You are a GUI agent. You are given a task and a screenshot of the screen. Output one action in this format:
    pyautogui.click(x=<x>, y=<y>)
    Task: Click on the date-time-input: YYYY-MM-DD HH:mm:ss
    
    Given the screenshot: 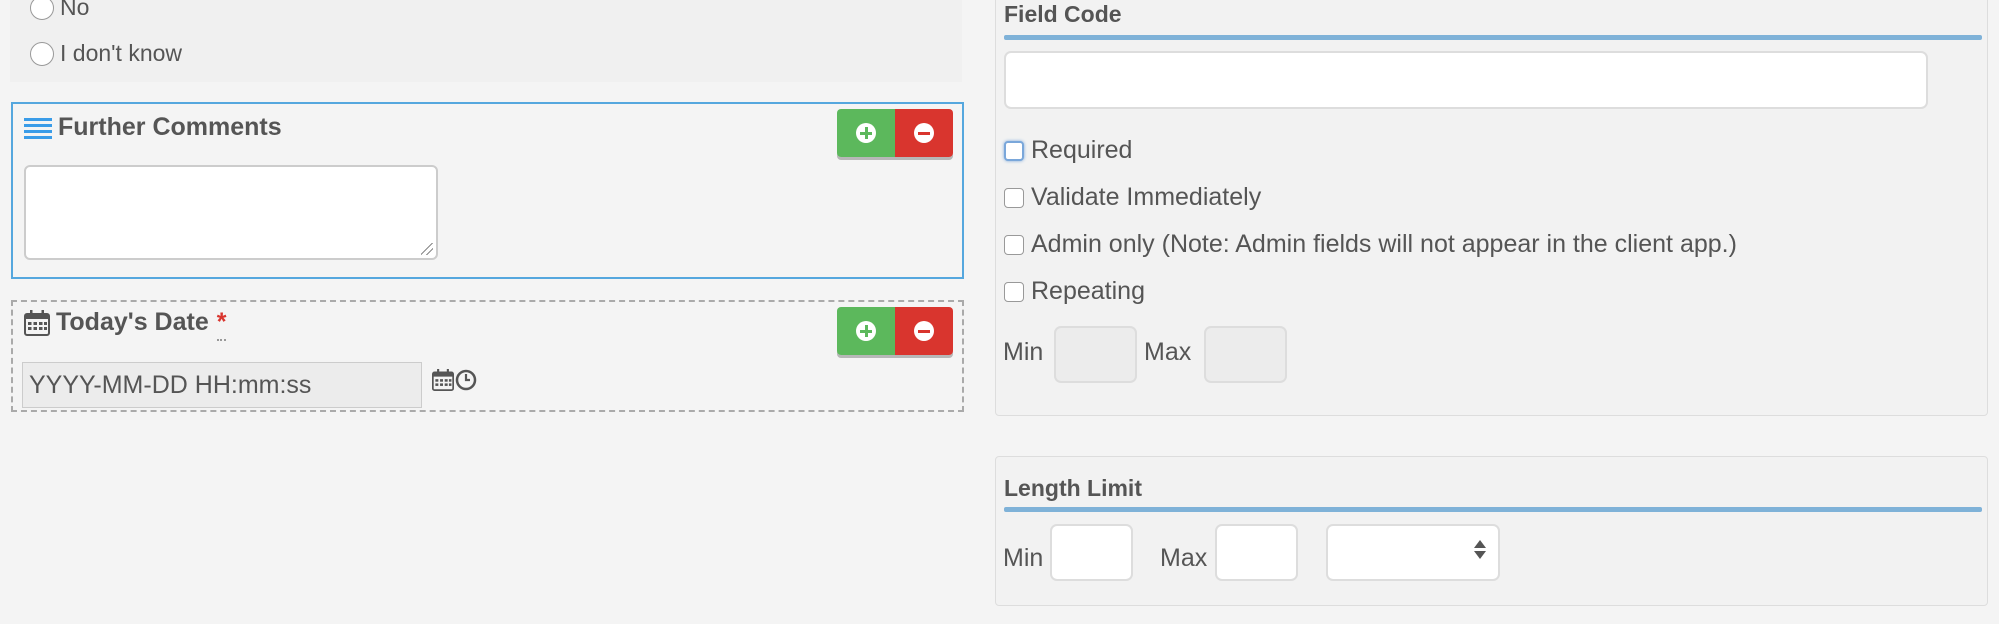 What is the action you would take?
    pyautogui.click(x=222, y=385)
    